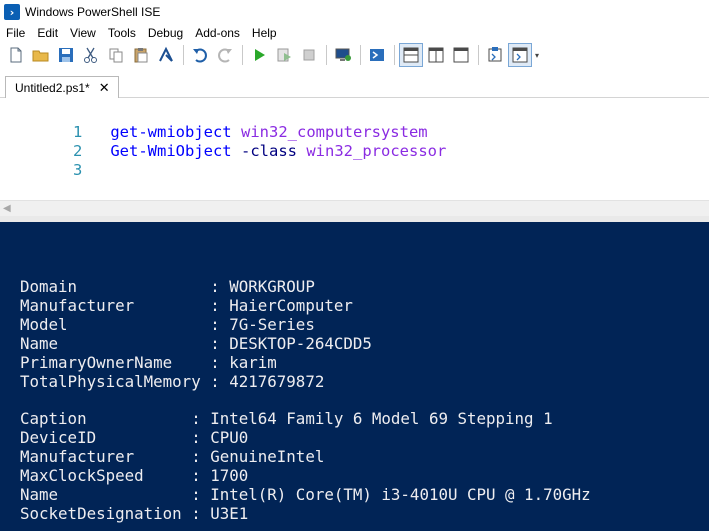 This screenshot has width=709, height=531. What do you see at coordinates (167, 324) in the screenshot?
I see `console-line: Model : 7G-Series` at bounding box center [167, 324].